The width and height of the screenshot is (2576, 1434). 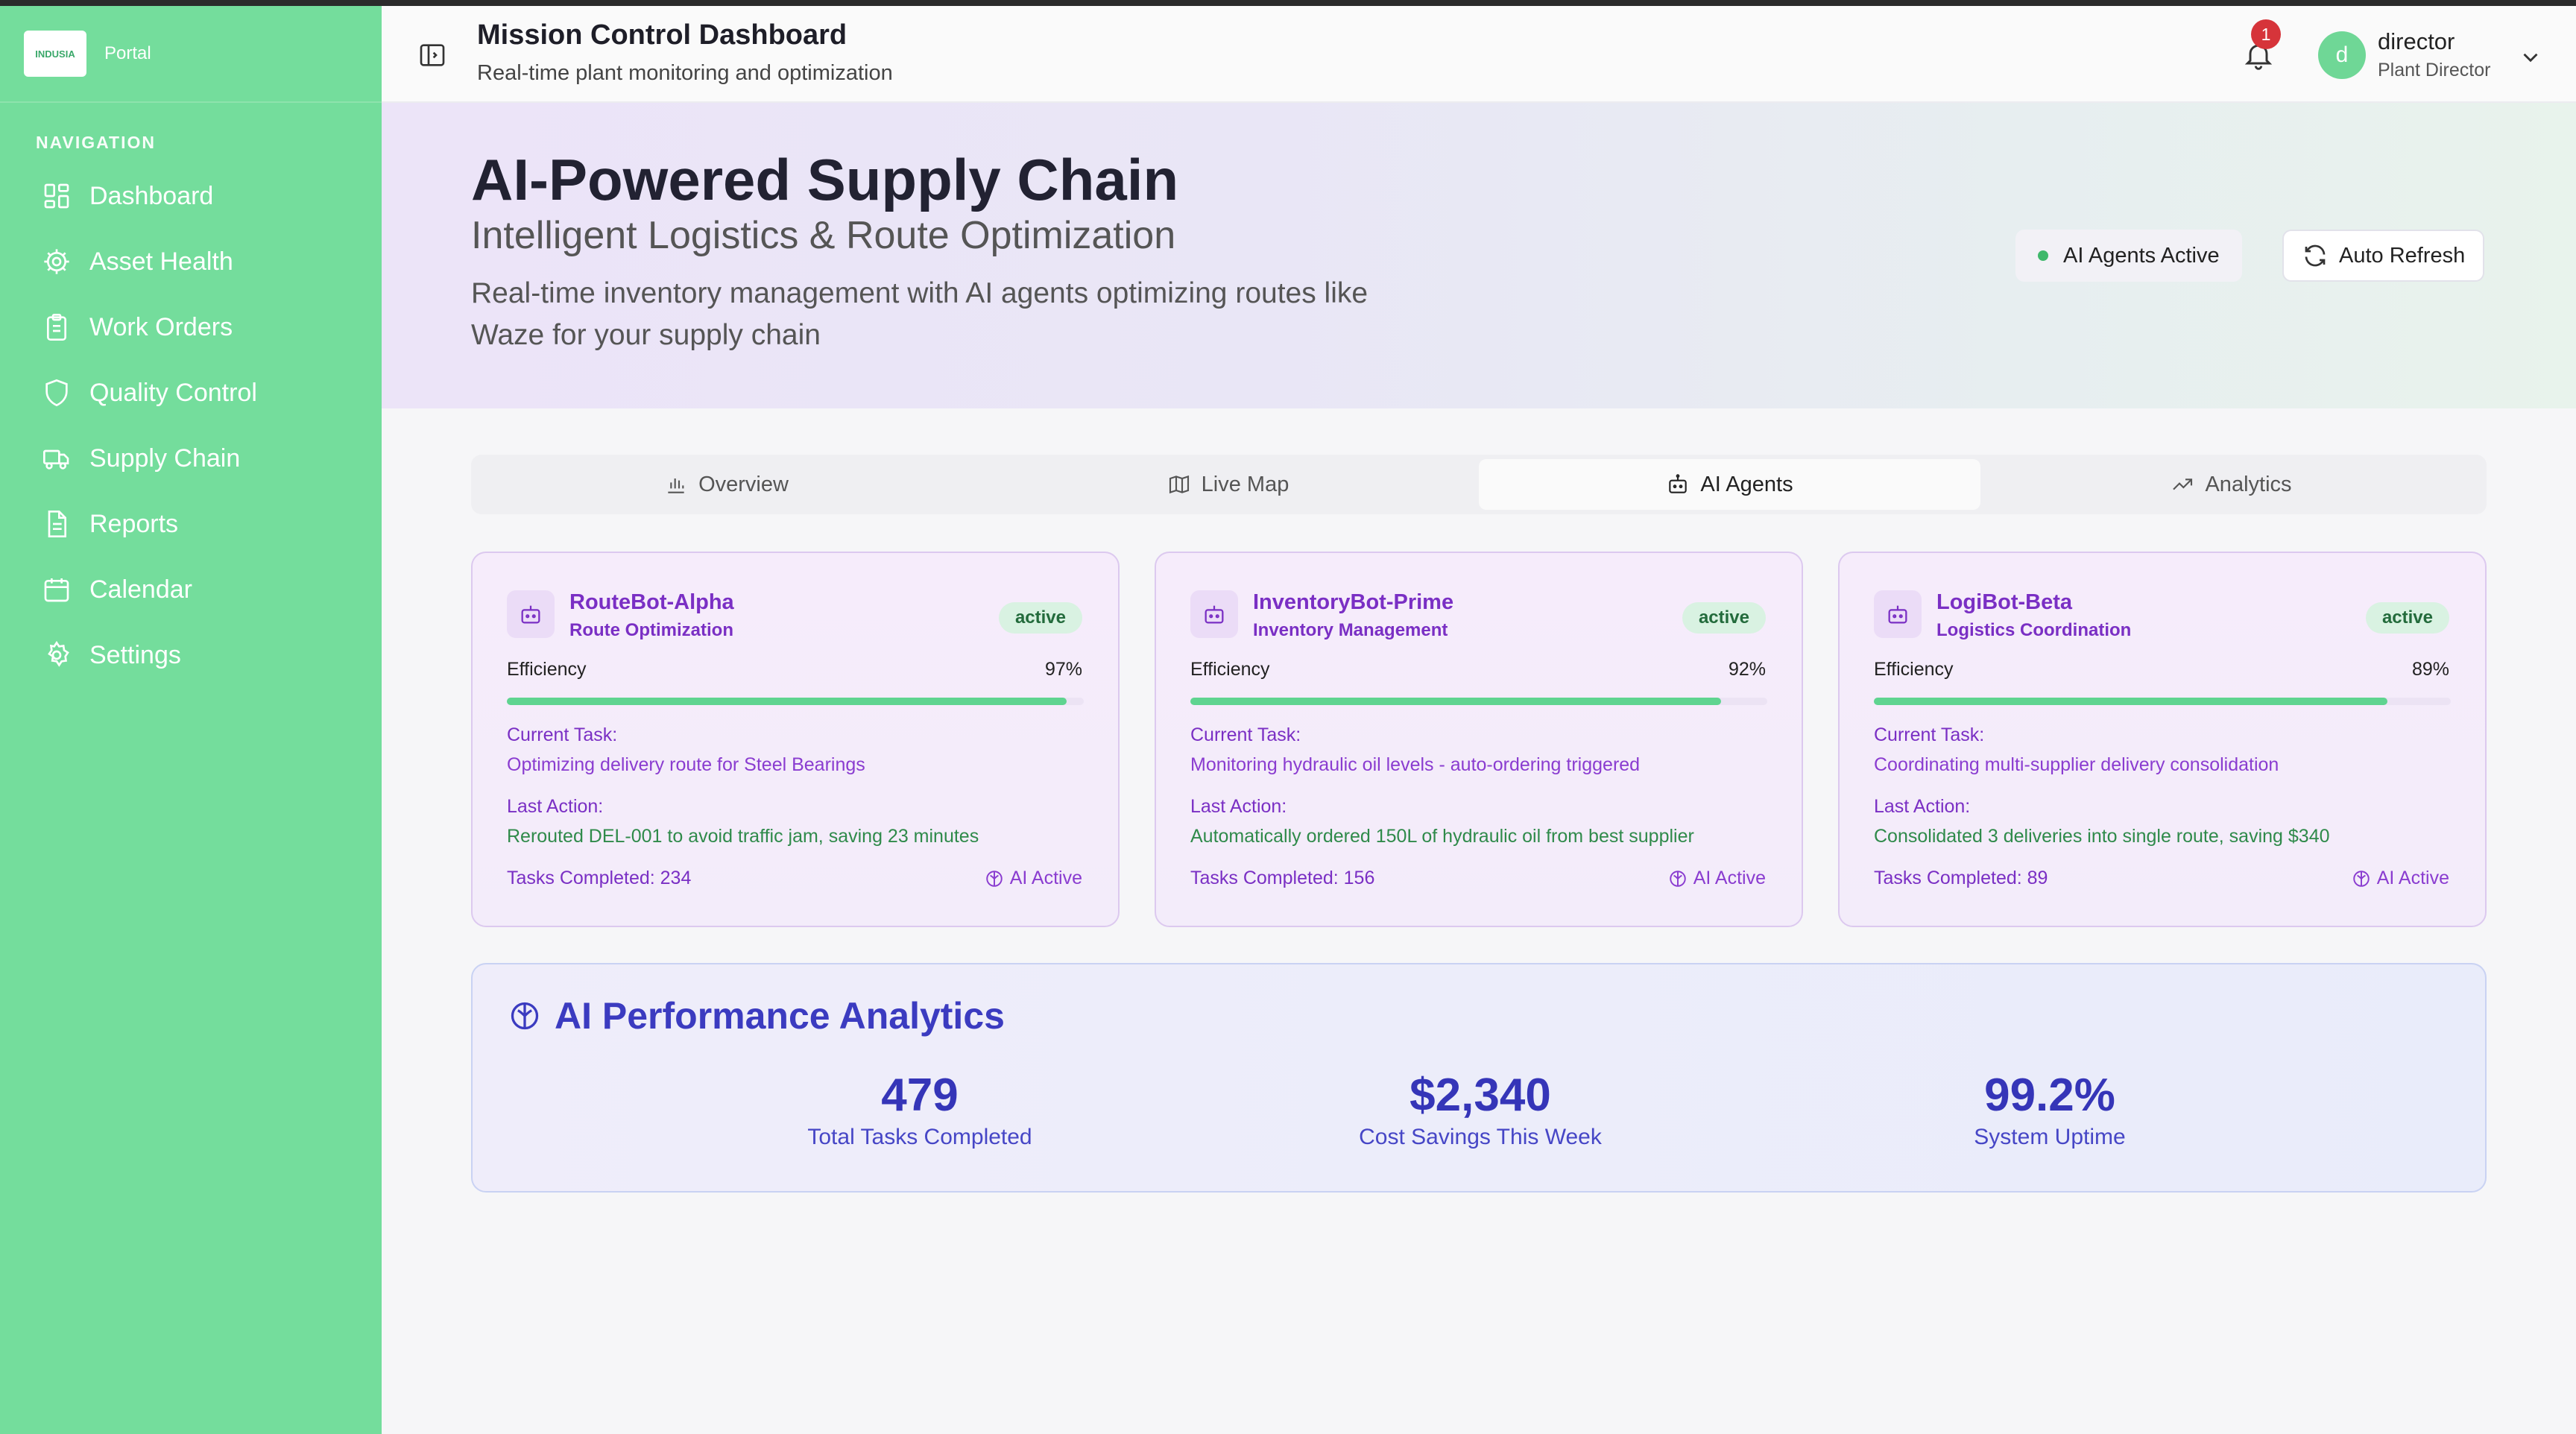 I want to click on truck-icon, so click(x=56, y=460).